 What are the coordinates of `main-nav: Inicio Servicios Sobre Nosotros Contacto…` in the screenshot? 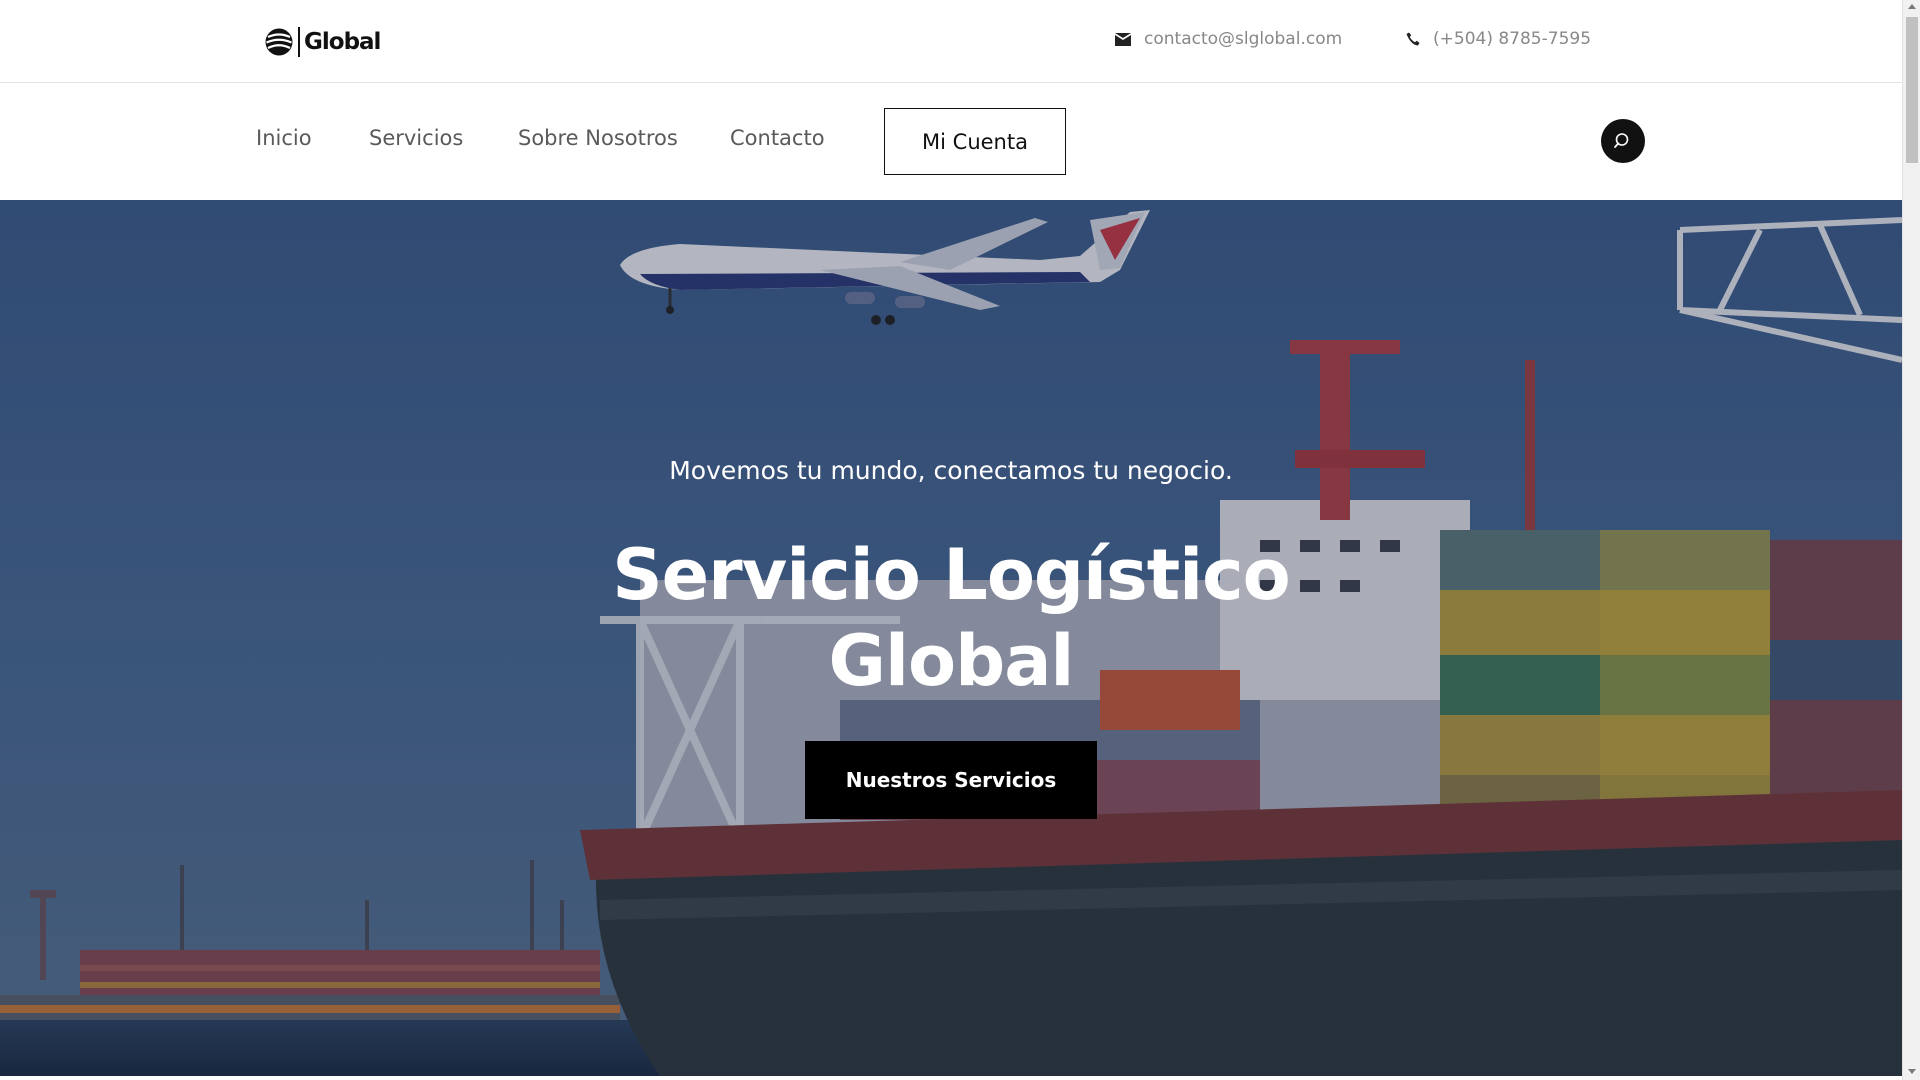 It's located at (951, 142).